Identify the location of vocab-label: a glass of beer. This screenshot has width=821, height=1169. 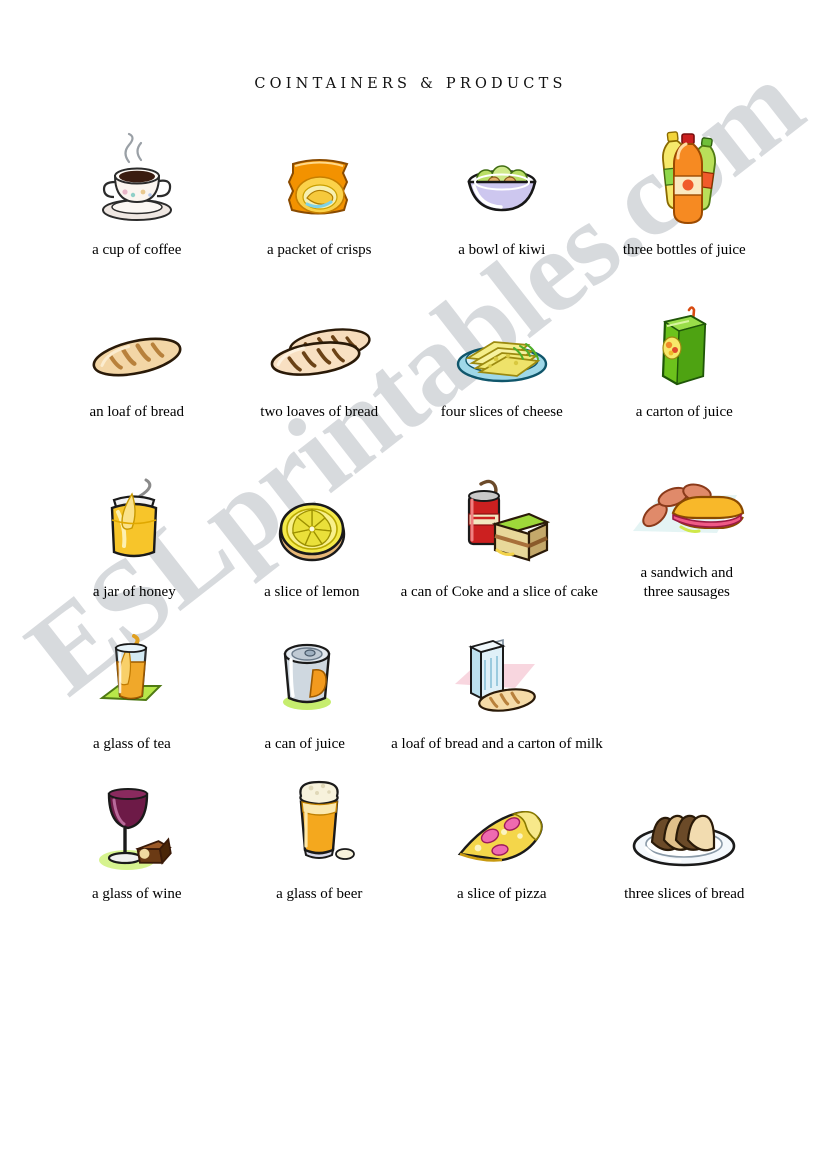
(319, 893).